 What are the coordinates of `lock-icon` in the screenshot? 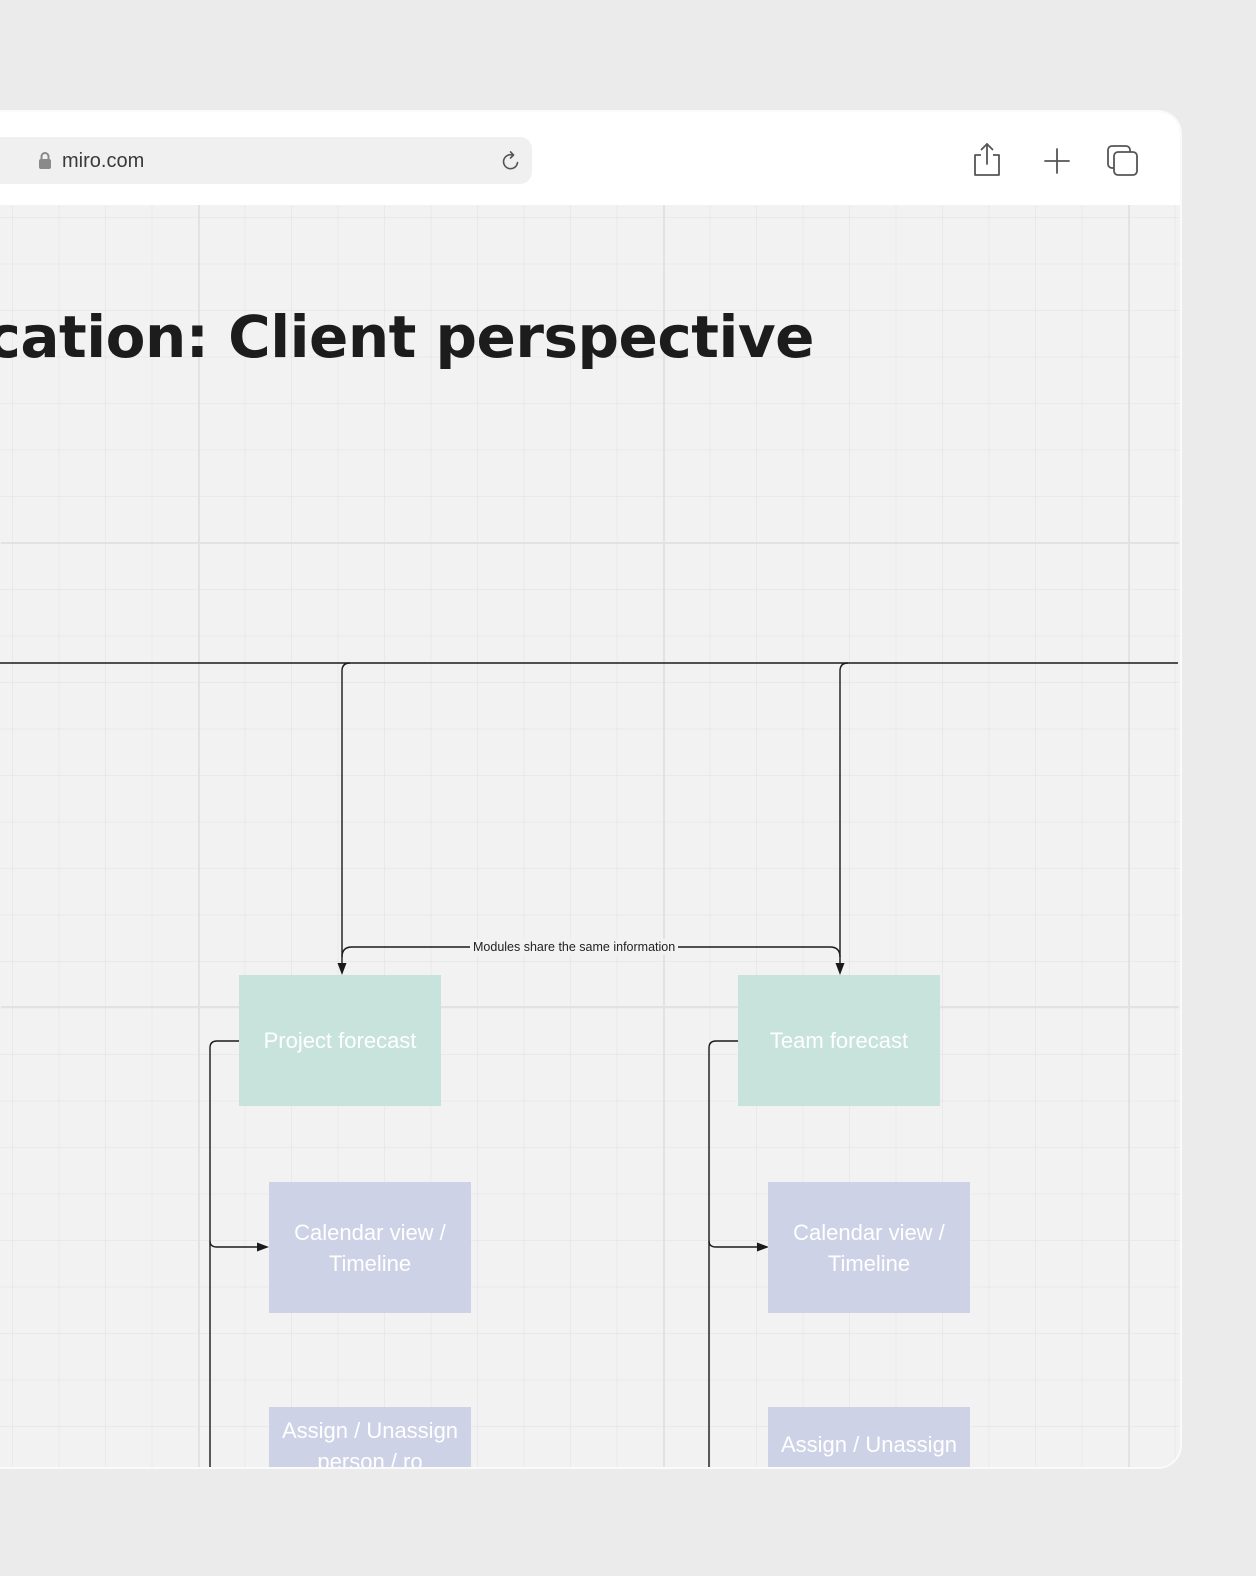 It's located at (45, 160).